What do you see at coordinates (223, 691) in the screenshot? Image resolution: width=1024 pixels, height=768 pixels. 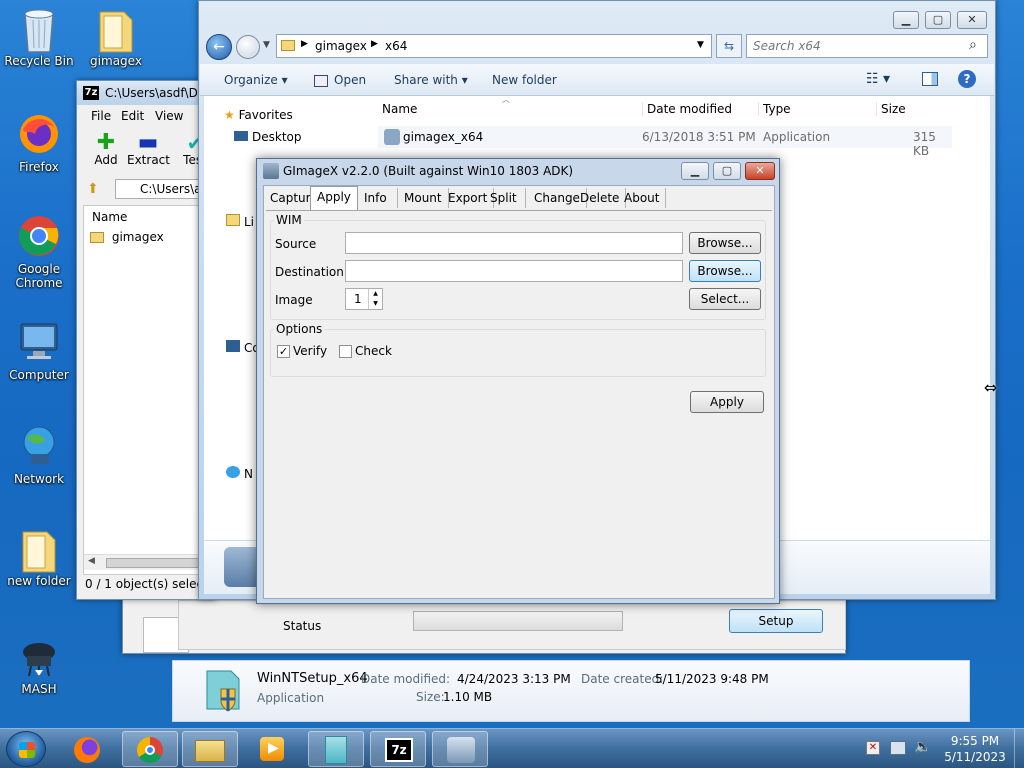 I see `application-setup-icon` at bounding box center [223, 691].